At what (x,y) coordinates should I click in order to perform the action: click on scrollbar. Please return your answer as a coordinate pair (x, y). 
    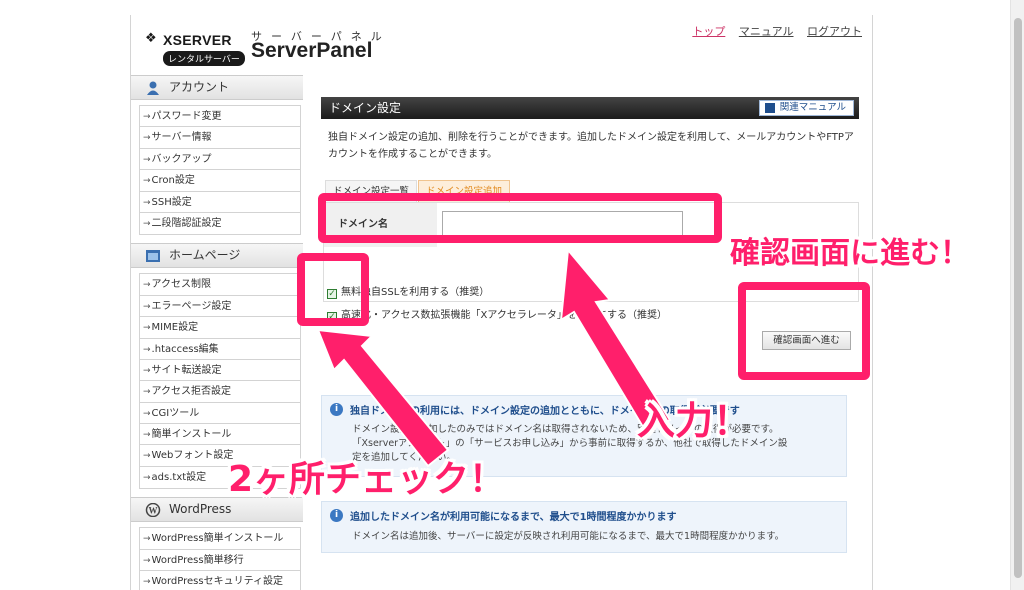
    Looking at the image, I should click on (1017, 295).